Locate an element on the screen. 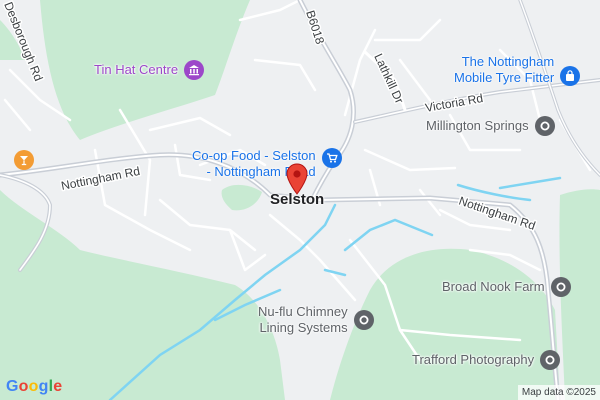 Image resolution: width=600 pixels, height=400 pixels. park-area is located at coordinates (241, 197).